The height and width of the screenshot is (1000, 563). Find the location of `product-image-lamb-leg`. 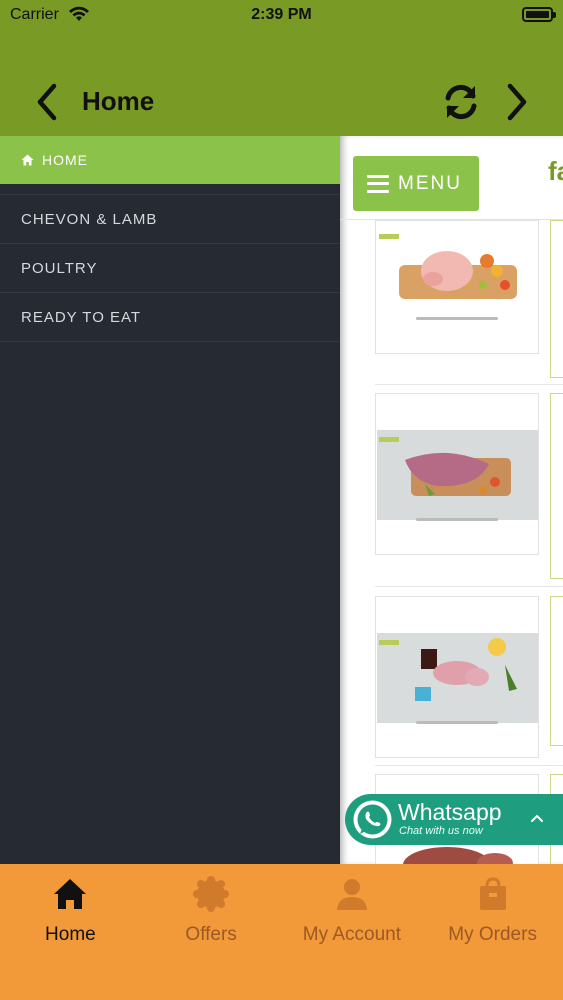

product-image-lamb-leg is located at coordinates (457, 475).